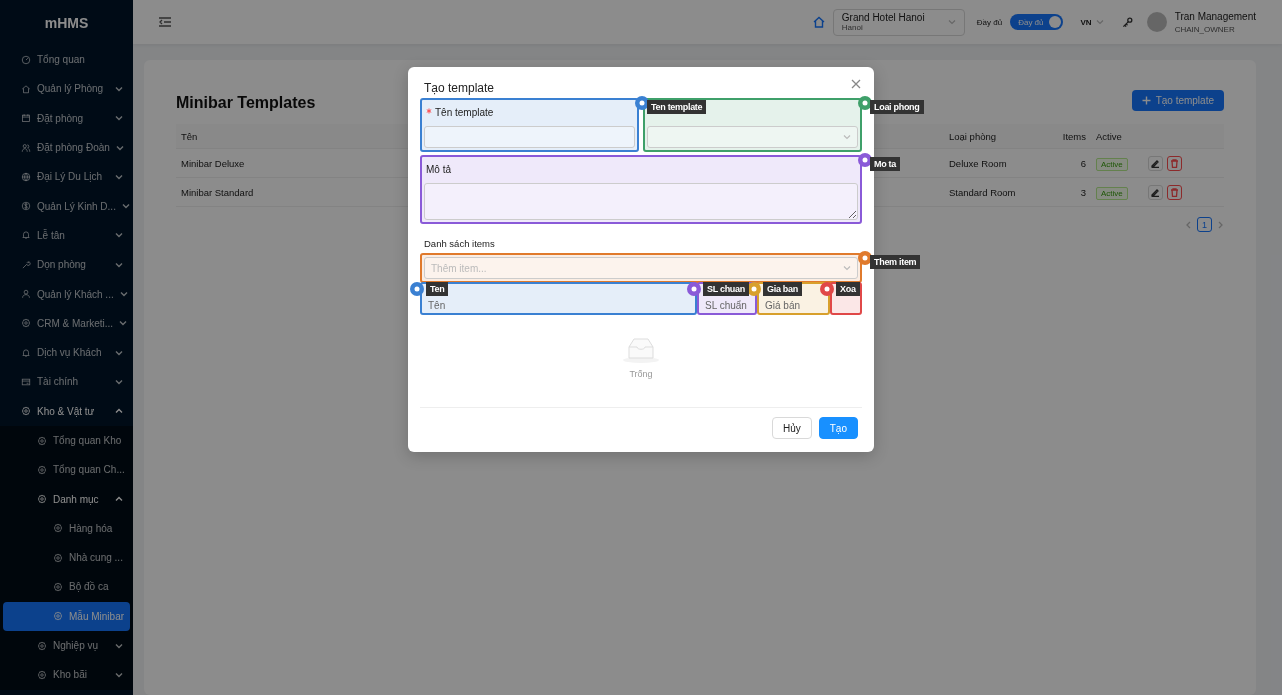 The height and width of the screenshot is (695, 1282). I want to click on annotation-label: Gia ban, so click(782, 289).